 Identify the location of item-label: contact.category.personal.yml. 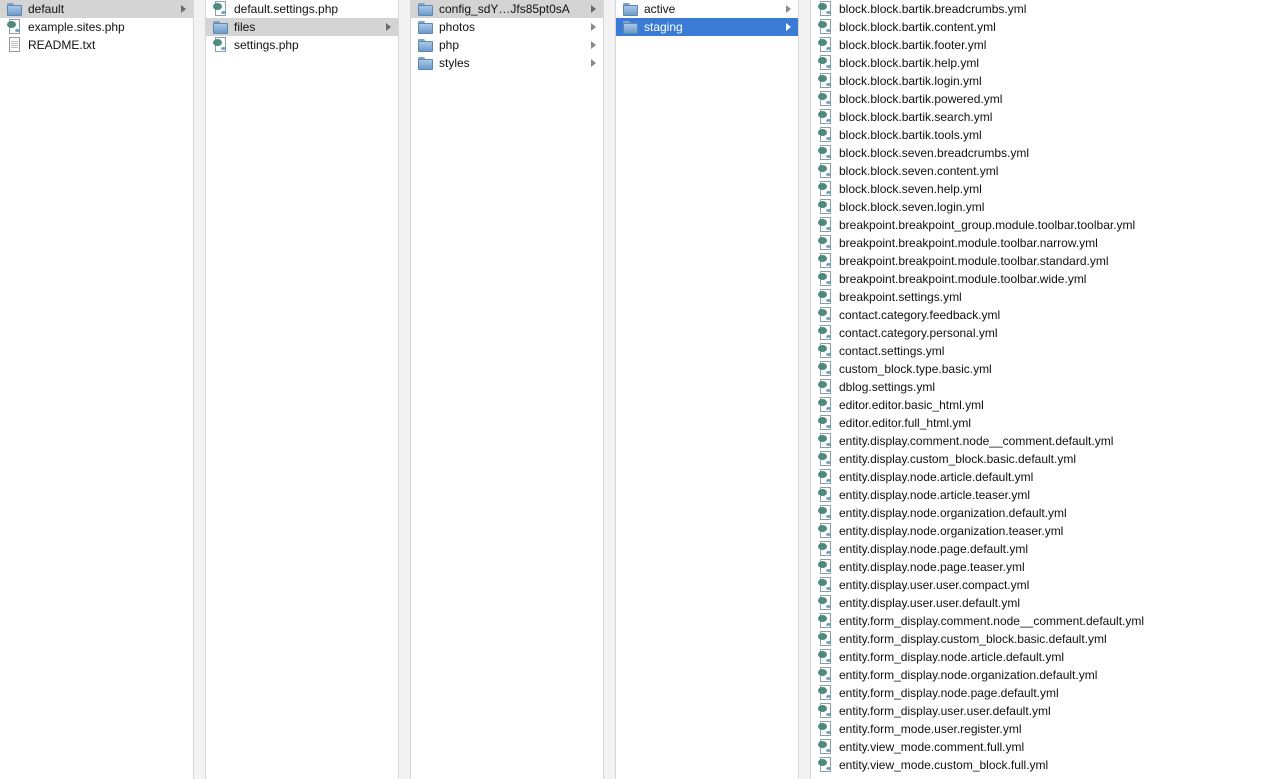
(918, 333).